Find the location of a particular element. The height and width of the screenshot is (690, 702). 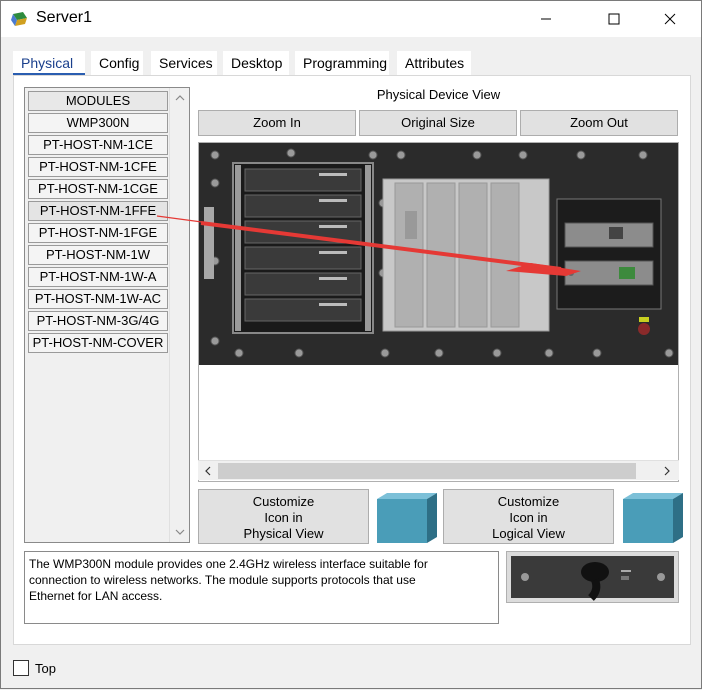

wmp300n-module-icon is located at coordinates (592, 578).